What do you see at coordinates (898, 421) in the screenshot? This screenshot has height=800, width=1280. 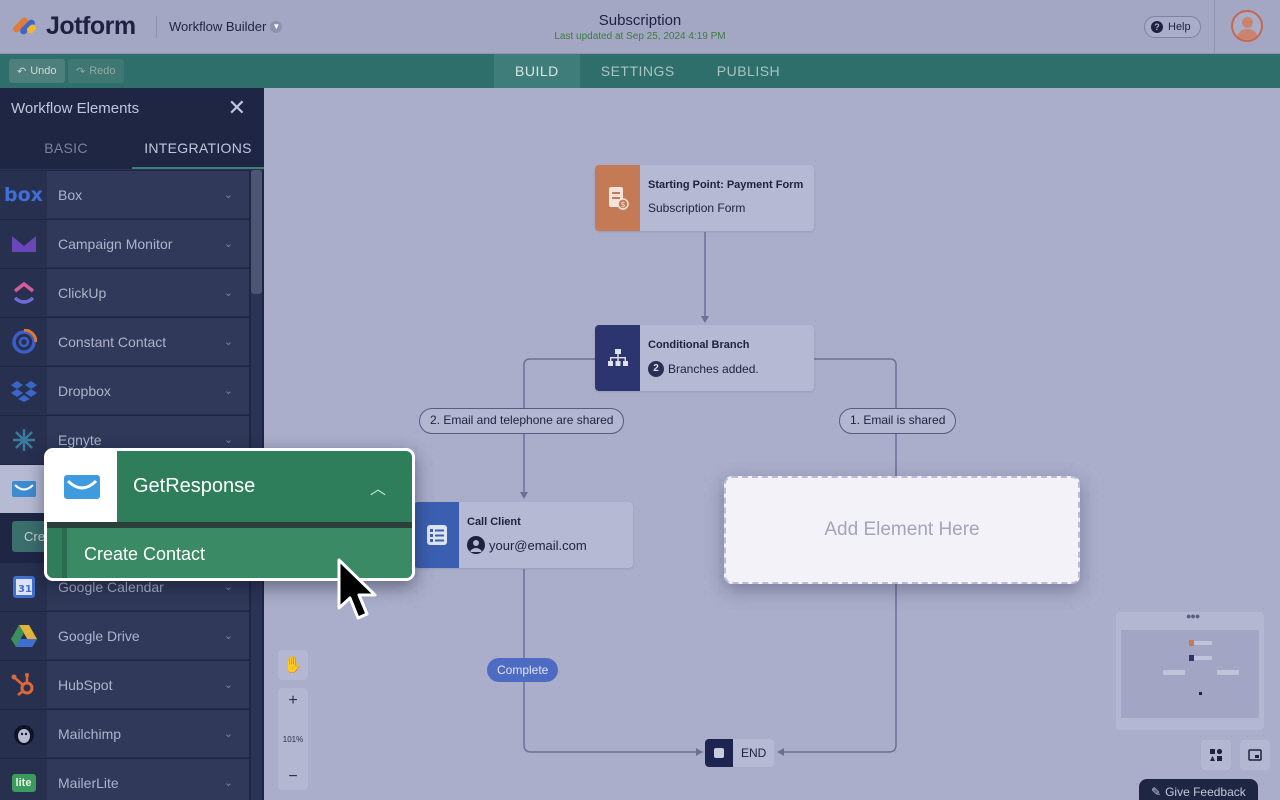 I see `condition-right-label: 1. Email is shared` at bounding box center [898, 421].